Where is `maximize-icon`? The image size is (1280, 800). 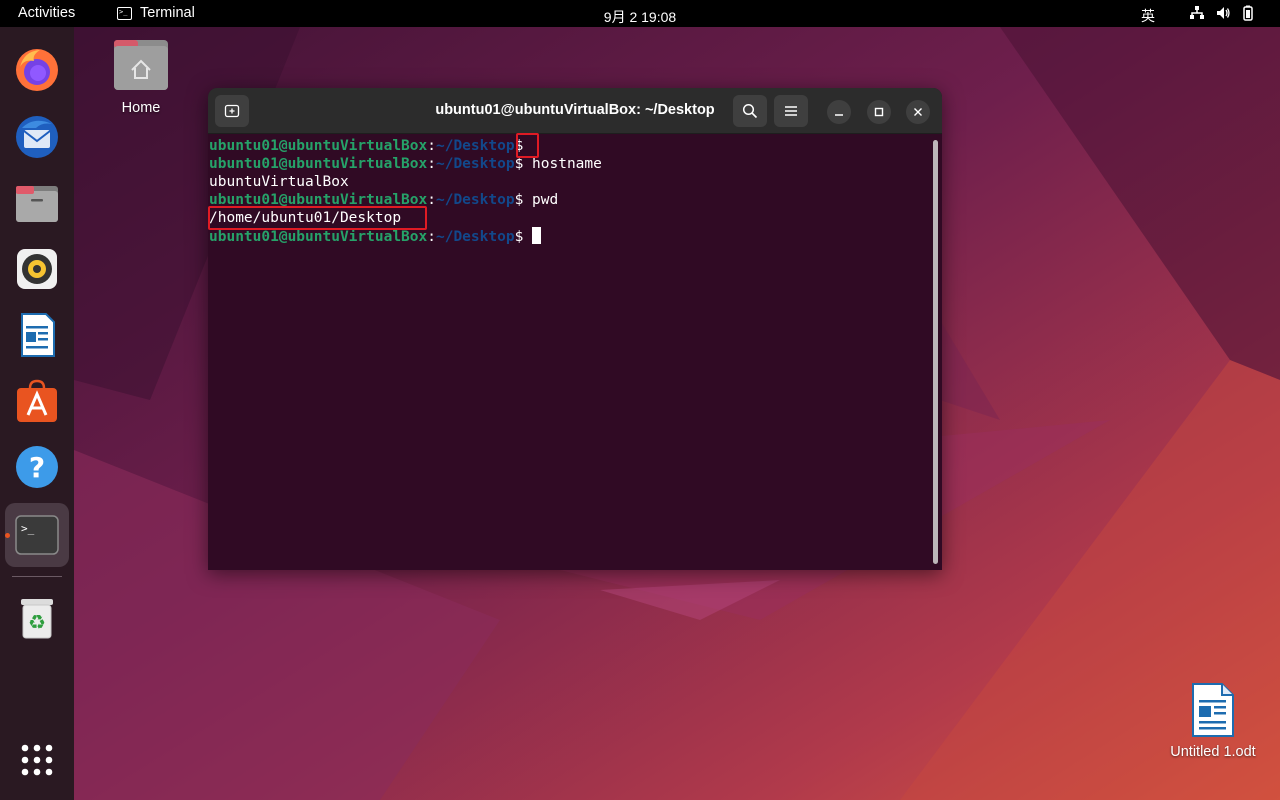
maximize-icon is located at coordinates (879, 112).